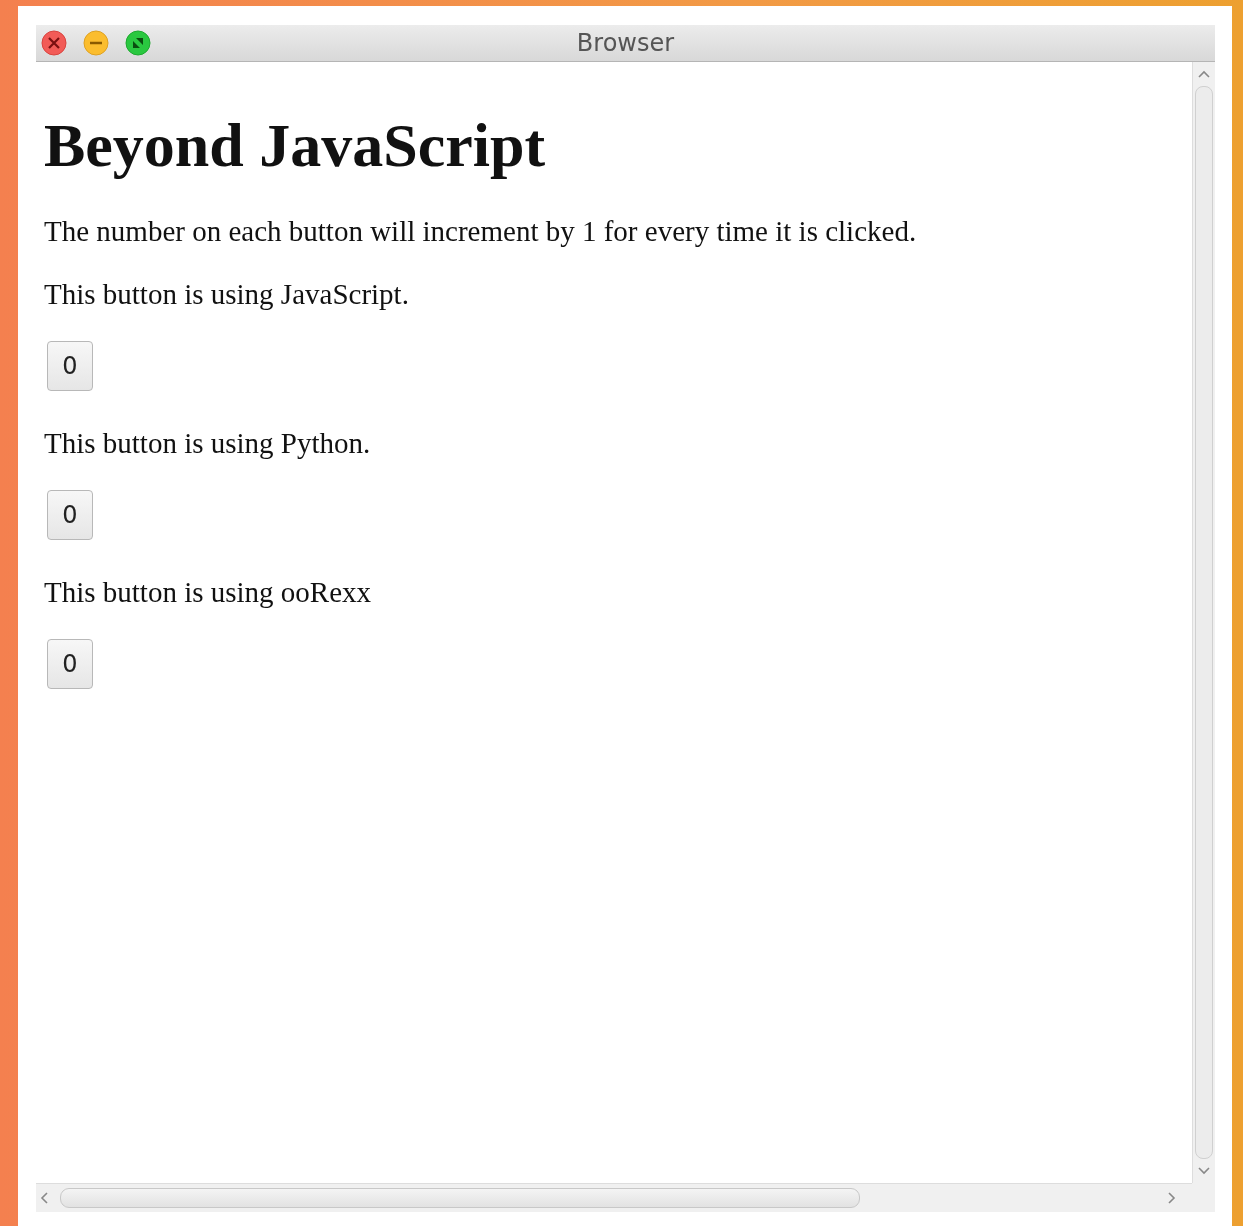 This screenshot has height=1226, width=1243. What do you see at coordinates (138, 43) in the screenshot?
I see `maximize-window-icon` at bounding box center [138, 43].